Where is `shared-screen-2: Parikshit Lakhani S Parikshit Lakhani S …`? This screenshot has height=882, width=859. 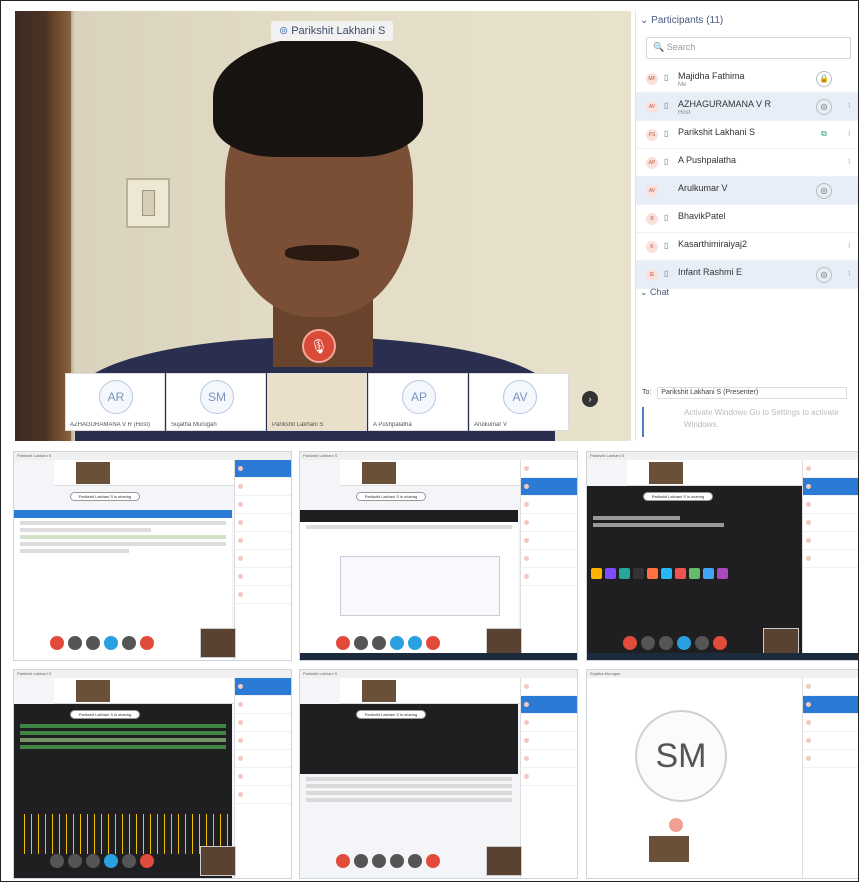 shared-screen-2: Parikshit Lakhani S Parikshit Lakhani S … is located at coordinates (438, 556).